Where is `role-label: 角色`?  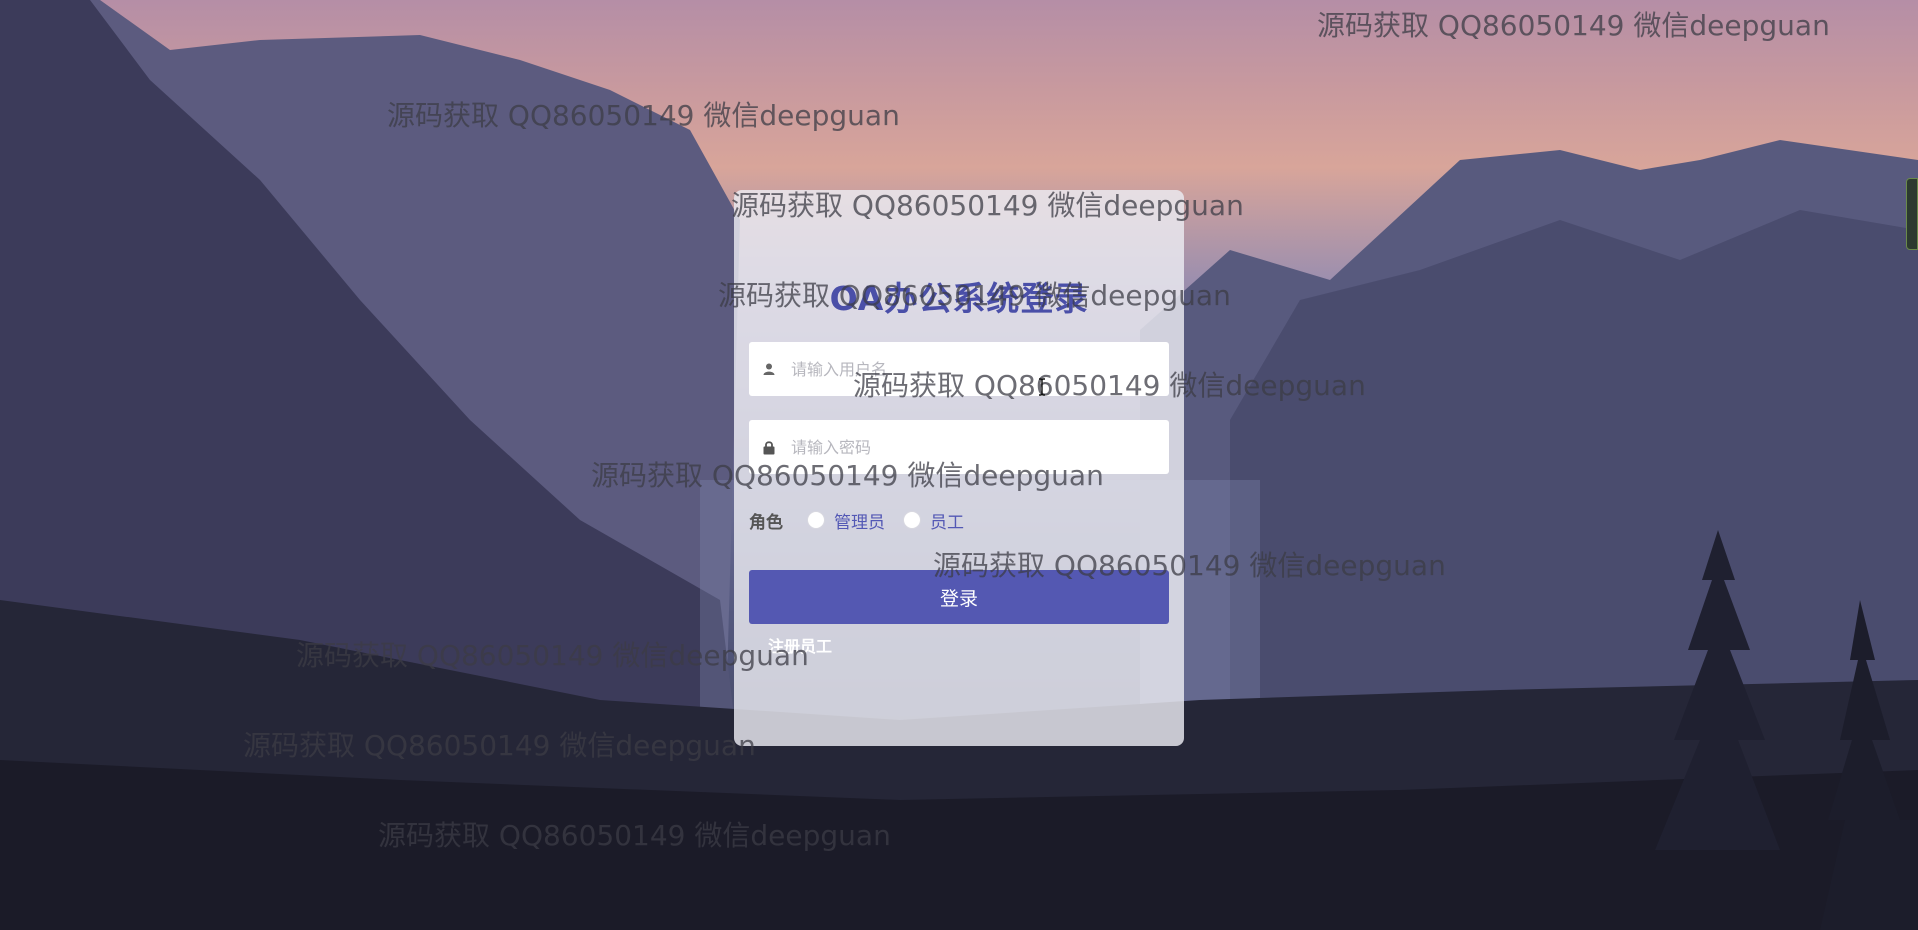
role-label: 角色 is located at coordinates (766, 522).